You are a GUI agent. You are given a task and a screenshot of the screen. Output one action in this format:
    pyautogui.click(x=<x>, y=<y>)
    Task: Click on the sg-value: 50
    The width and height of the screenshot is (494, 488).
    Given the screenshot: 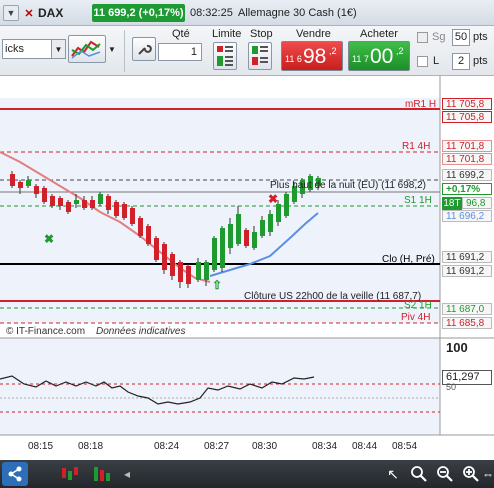 What is the action you would take?
    pyautogui.click(x=461, y=37)
    